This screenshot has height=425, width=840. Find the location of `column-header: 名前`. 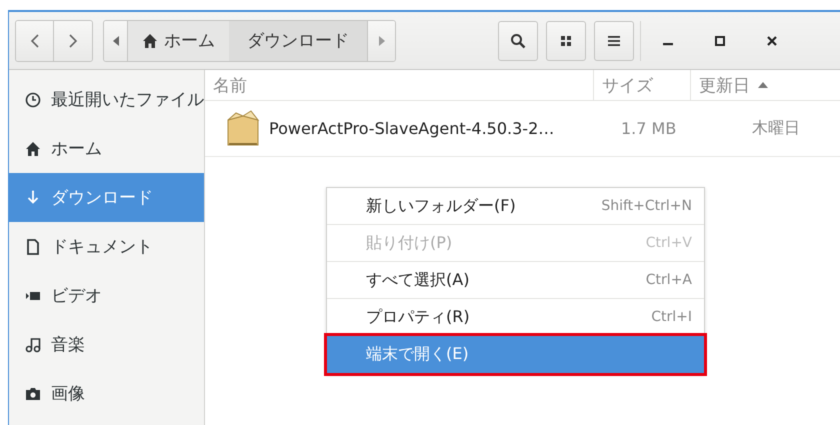

column-header: 名前 is located at coordinates (399, 85).